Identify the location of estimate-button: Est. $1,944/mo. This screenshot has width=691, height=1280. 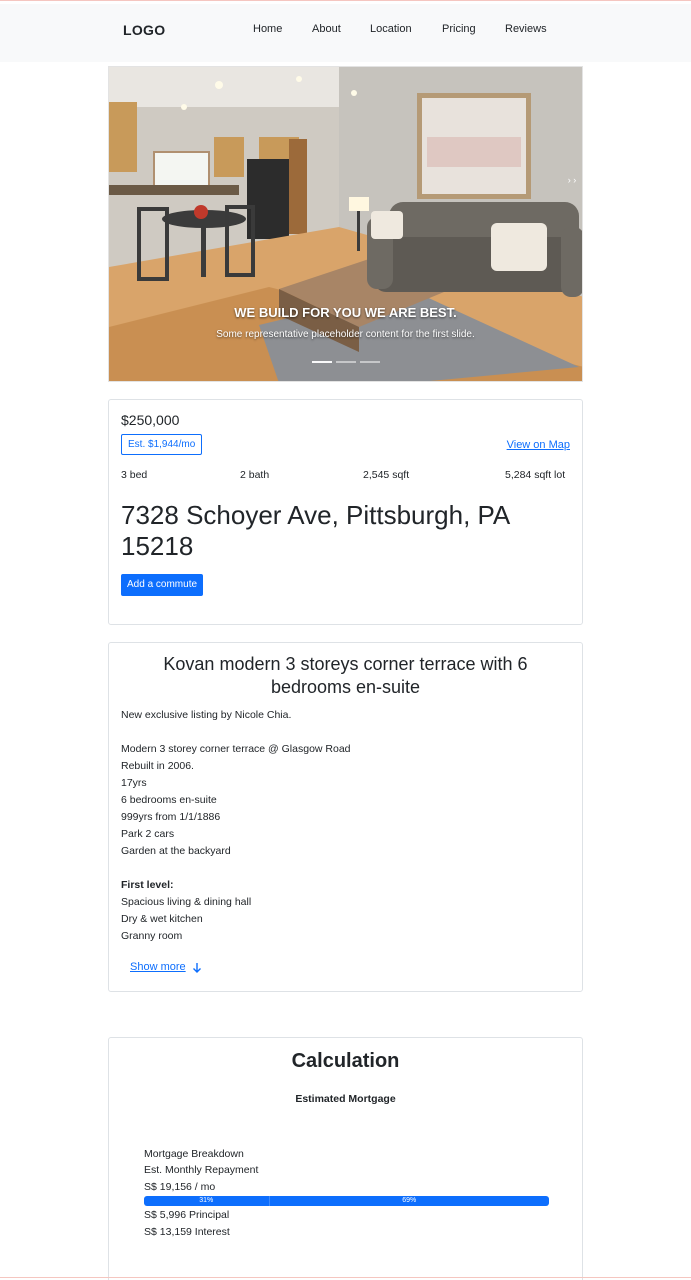
(162, 444).